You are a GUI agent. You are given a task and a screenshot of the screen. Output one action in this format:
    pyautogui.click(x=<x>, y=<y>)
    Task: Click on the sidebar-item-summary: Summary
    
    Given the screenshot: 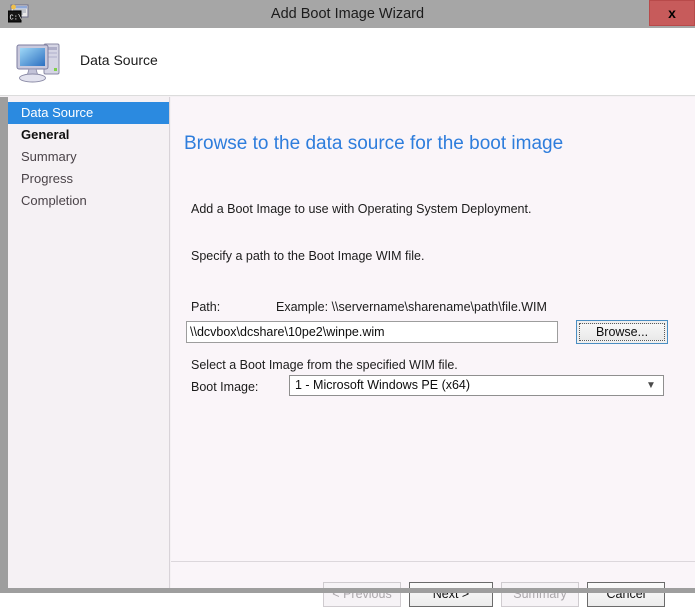 What is the action you would take?
    pyautogui.click(x=88, y=157)
    